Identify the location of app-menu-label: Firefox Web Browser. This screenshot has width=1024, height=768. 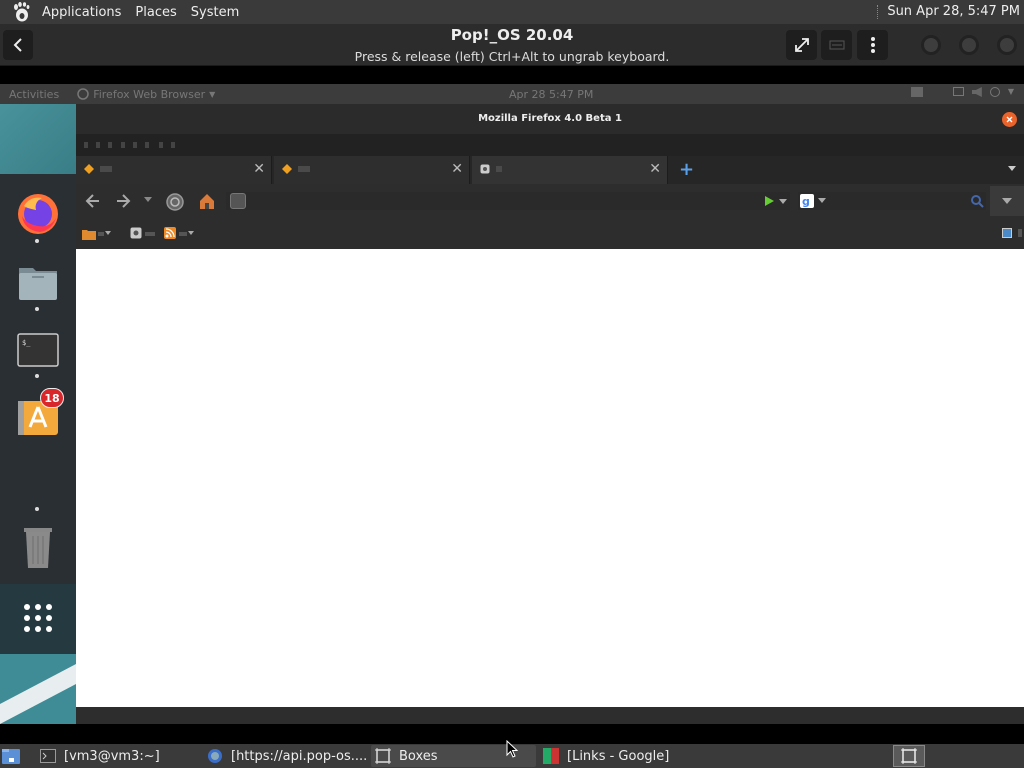
(149, 94).